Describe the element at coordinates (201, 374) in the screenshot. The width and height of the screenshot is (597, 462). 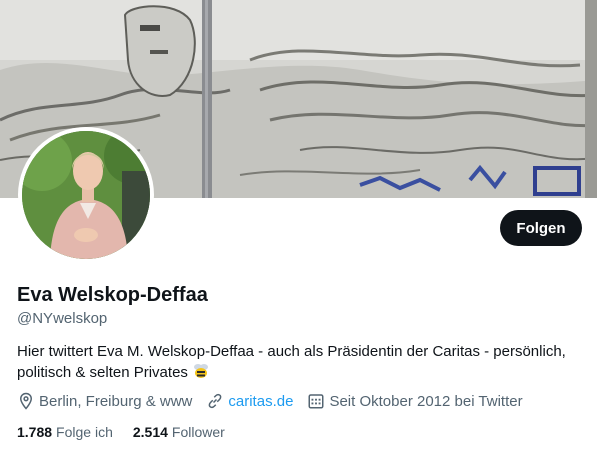
I see `bee-icon` at that location.